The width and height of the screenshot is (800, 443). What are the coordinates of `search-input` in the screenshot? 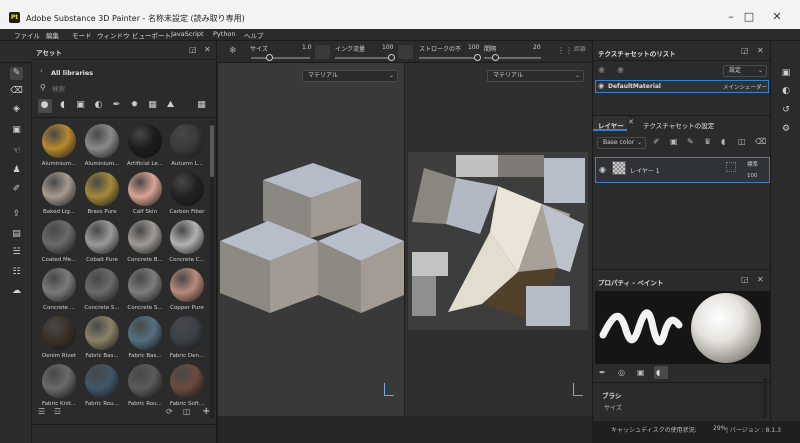 It's located at (132, 88).